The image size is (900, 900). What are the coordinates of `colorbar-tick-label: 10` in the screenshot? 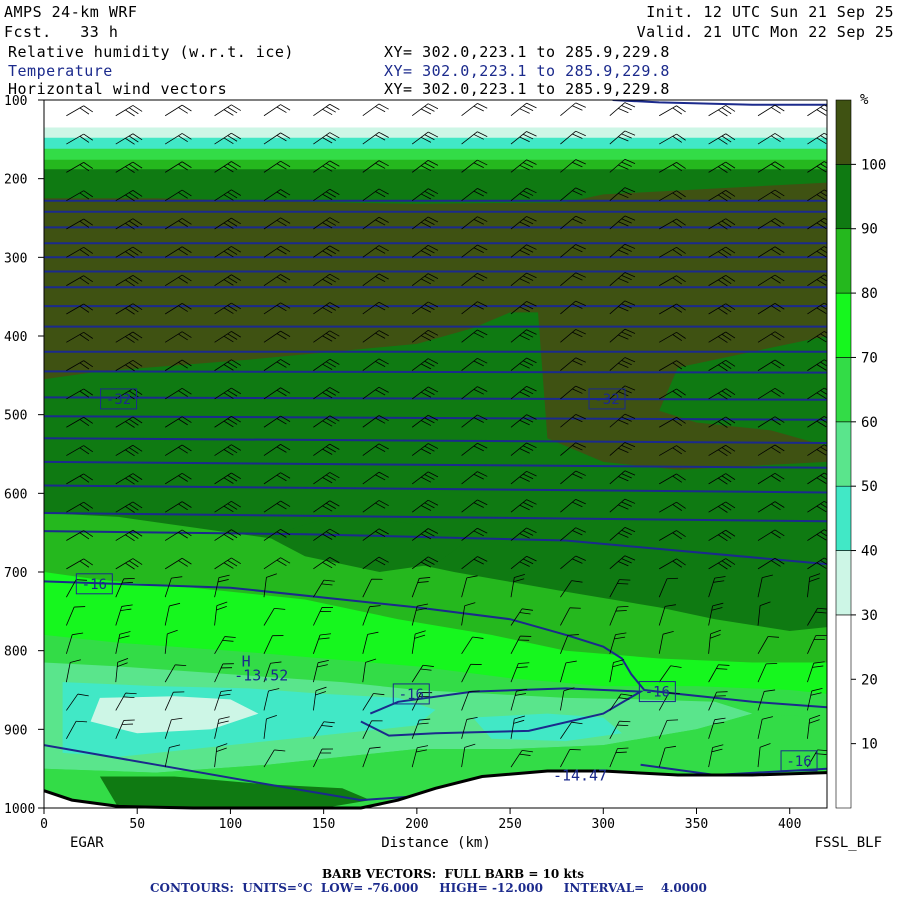 It's located at (869, 745).